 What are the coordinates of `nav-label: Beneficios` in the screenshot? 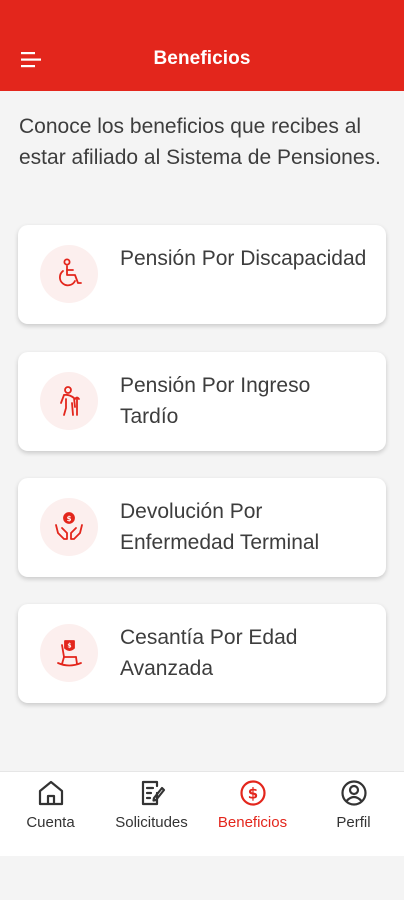 It's located at (252, 822).